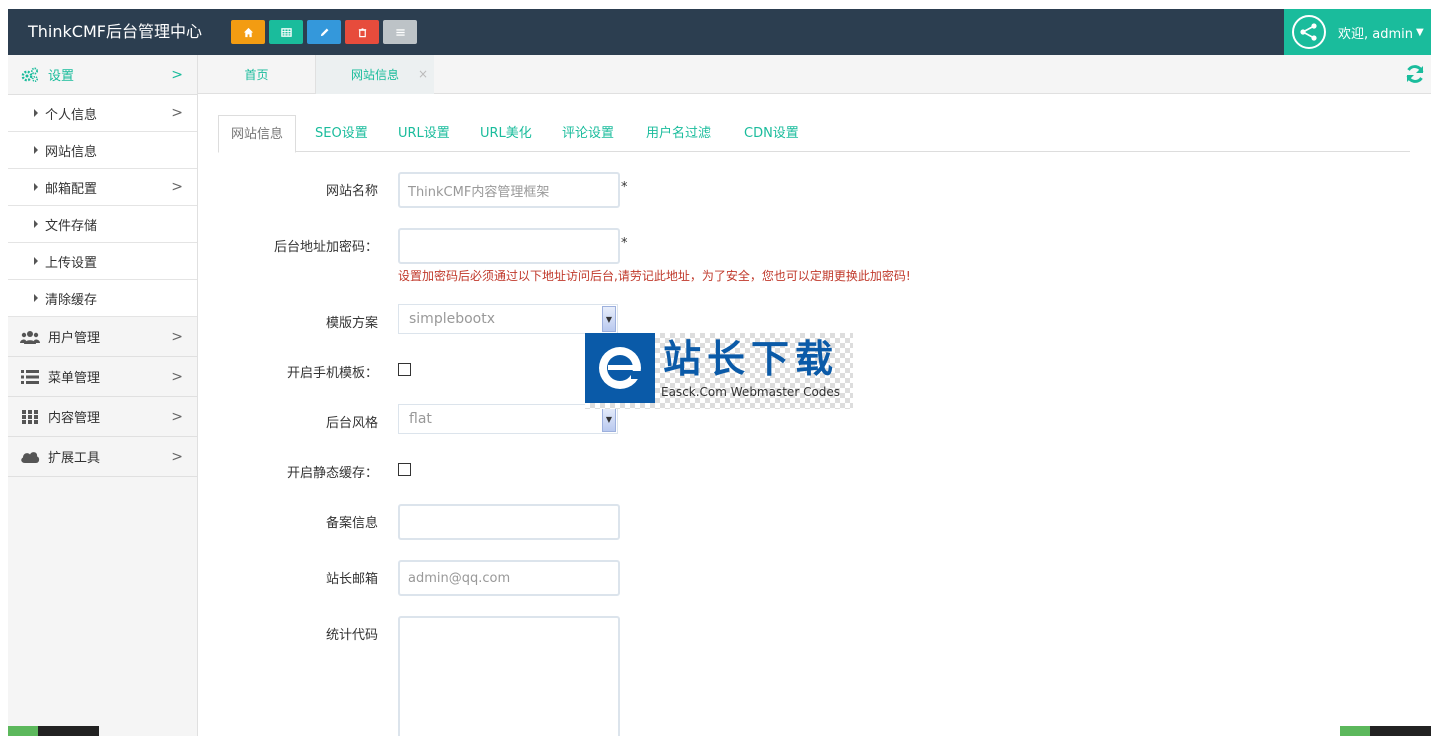 The height and width of the screenshot is (743, 1438). I want to click on sidebar-sub-label: 邮箱配置, so click(71, 189).